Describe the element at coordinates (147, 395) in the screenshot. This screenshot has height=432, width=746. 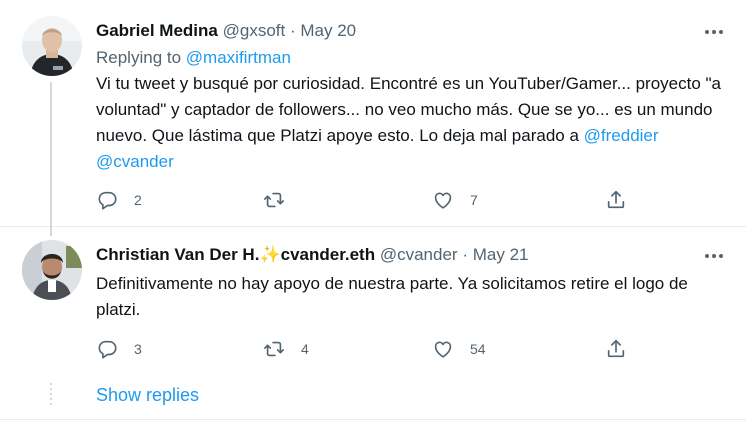
I see `show-replies-link: Show replies` at that location.